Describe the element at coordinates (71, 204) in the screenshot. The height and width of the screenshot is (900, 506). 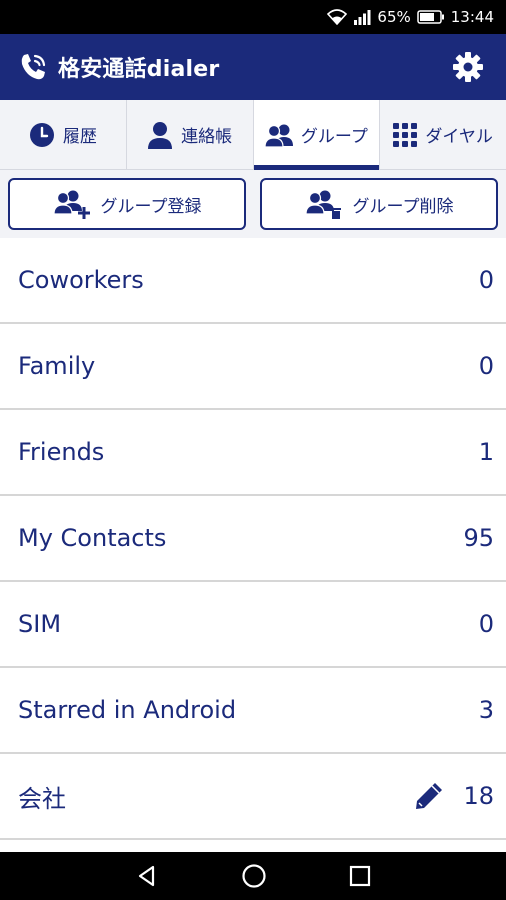
I see `add-group-icon` at that location.